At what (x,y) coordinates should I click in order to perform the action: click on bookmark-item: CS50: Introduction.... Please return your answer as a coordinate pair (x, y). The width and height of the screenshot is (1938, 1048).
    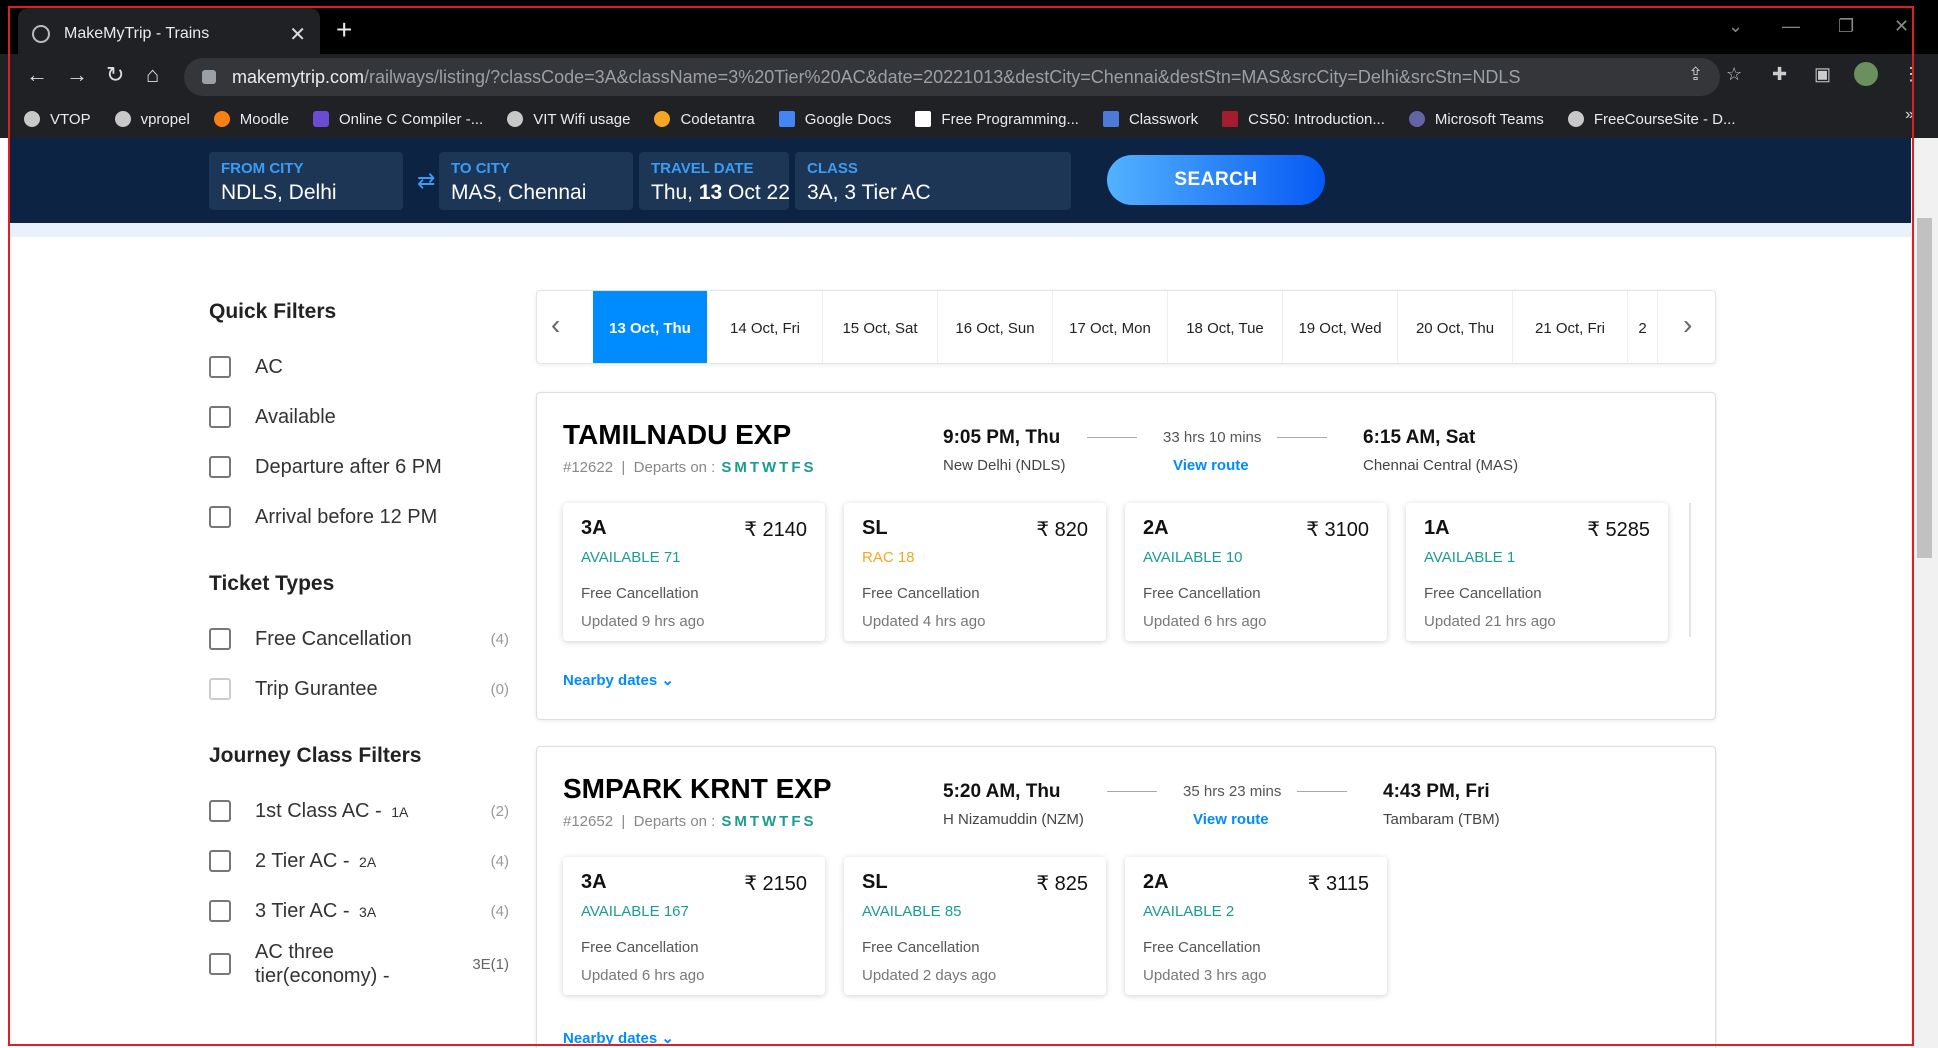
    Looking at the image, I should click on (1303, 119).